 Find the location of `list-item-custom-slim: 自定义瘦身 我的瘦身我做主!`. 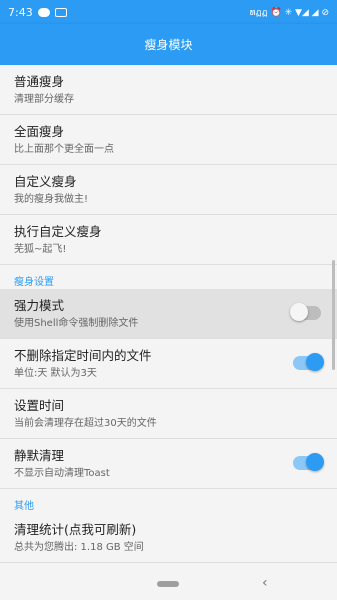

list-item-custom-slim: 自定义瘦身 我的瘦身我做主! is located at coordinates (168, 190).